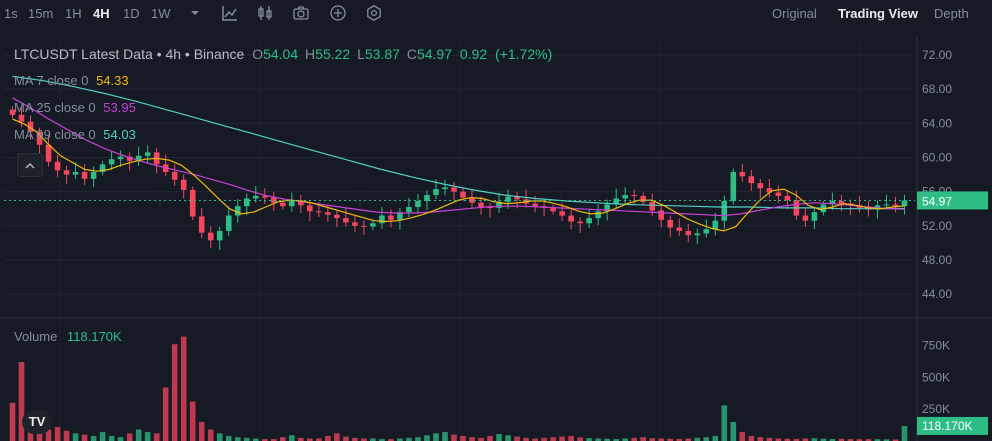  I want to click on timeframe-1s: 1s, so click(11, 13).